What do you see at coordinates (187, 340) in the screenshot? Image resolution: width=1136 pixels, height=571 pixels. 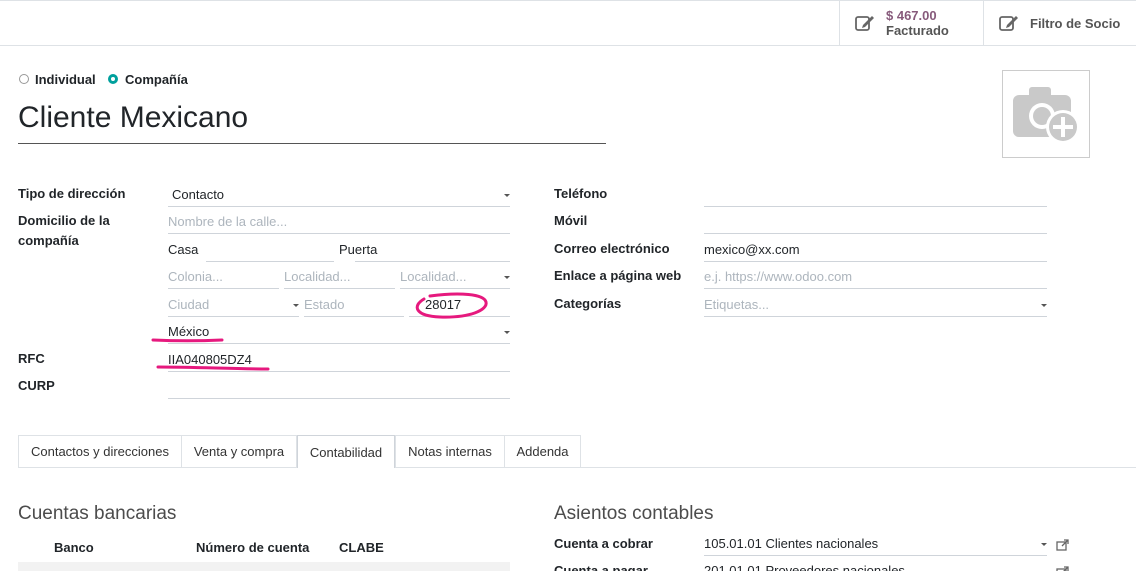 I see `country-underline-annotation` at bounding box center [187, 340].